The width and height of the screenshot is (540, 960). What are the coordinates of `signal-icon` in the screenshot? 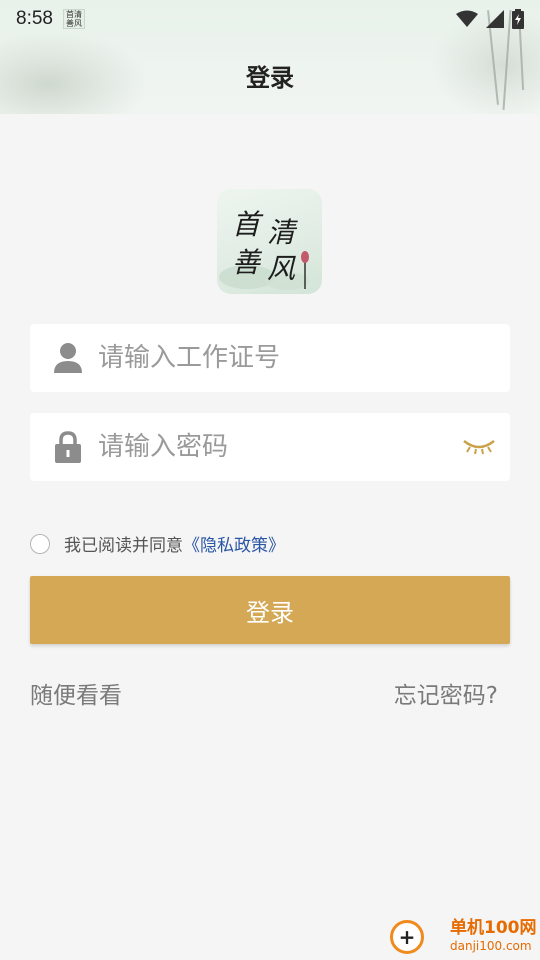 It's located at (495, 19).